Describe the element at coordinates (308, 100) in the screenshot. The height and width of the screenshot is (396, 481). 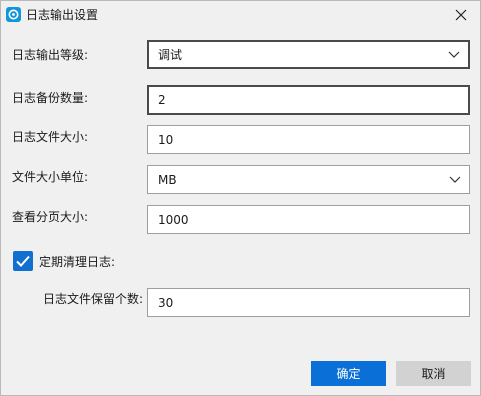
I see `backup-count-input: 2` at that location.